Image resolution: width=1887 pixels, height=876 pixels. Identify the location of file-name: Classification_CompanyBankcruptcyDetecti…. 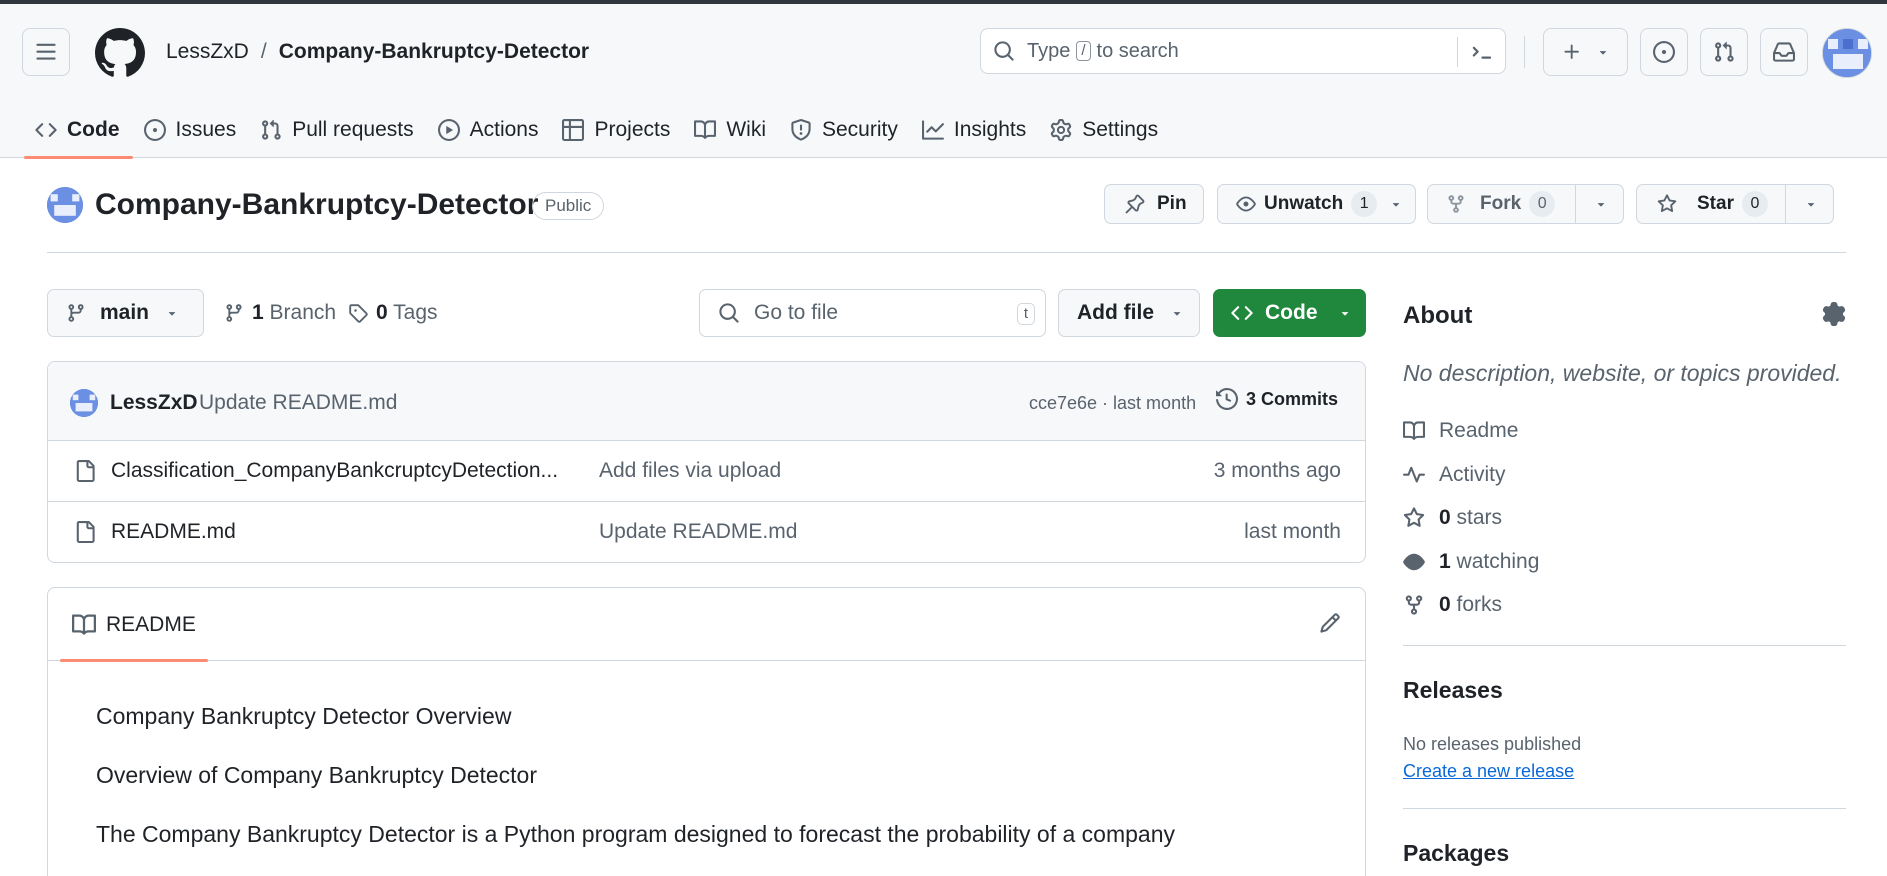
(334, 471).